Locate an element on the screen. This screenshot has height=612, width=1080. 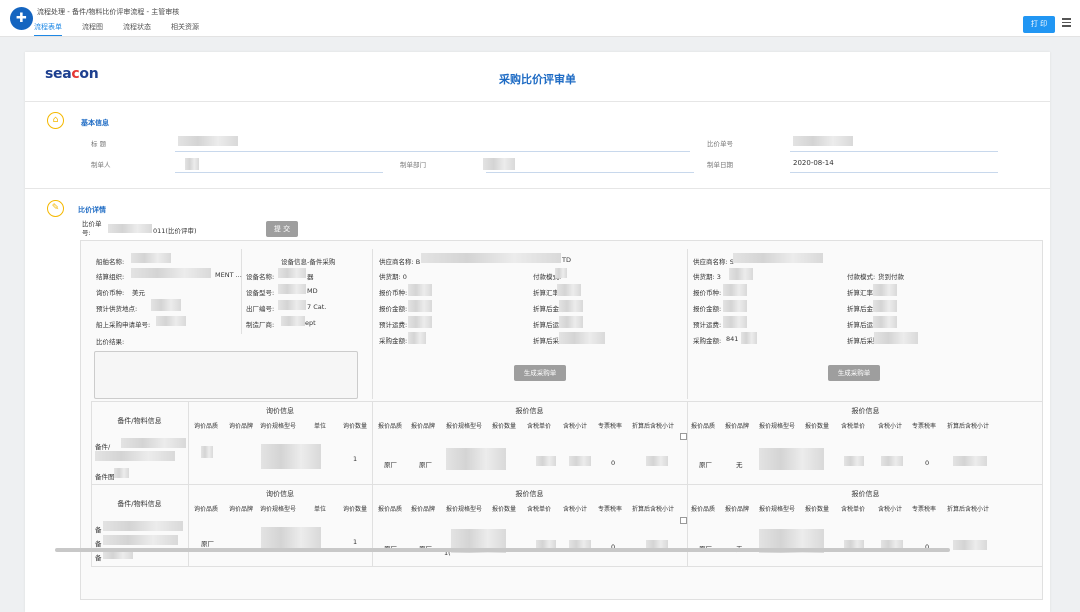
equipment-name-label: 设备名称: is located at coordinates (260, 277).